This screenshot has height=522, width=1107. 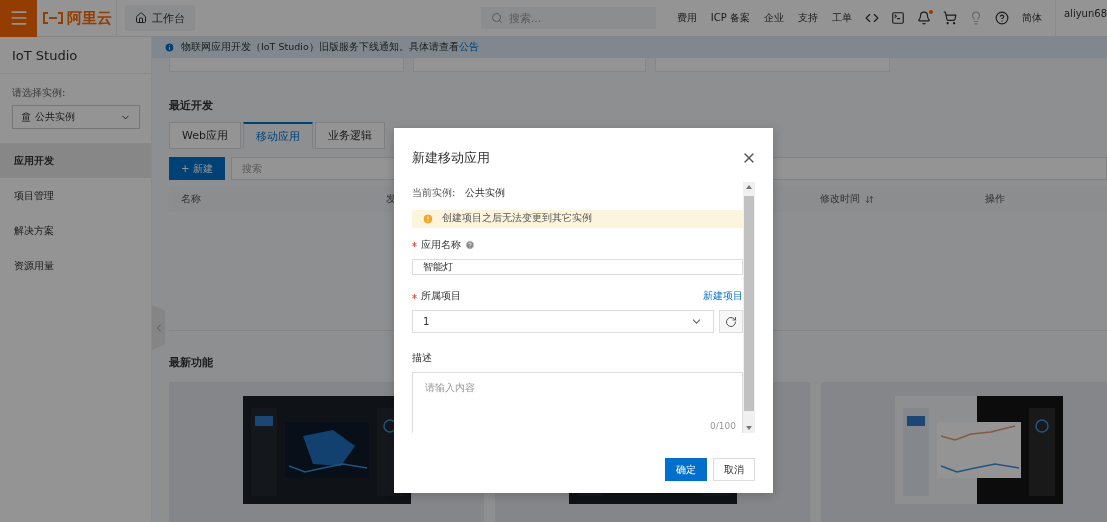 What do you see at coordinates (75, 55) in the screenshot?
I see `sidebar-title: IoT Studio` at bounding box center [75, 55].